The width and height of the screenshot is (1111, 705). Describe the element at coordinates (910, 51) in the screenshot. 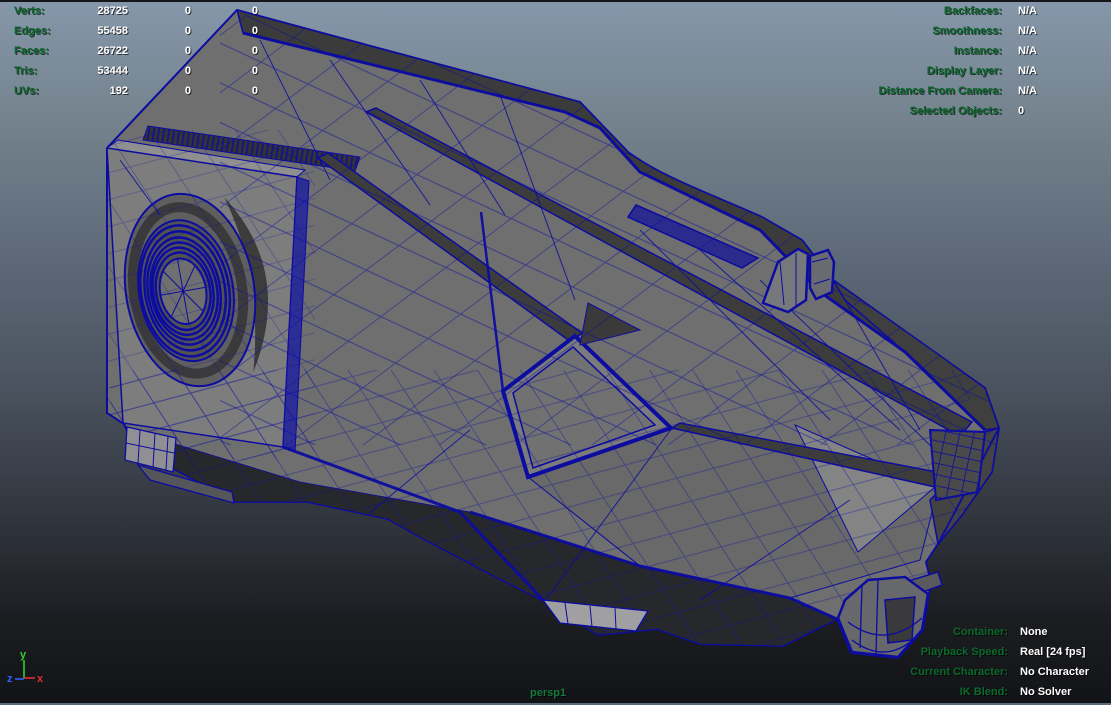

I see `hud-row-instance: Instance: N/A` at that location.